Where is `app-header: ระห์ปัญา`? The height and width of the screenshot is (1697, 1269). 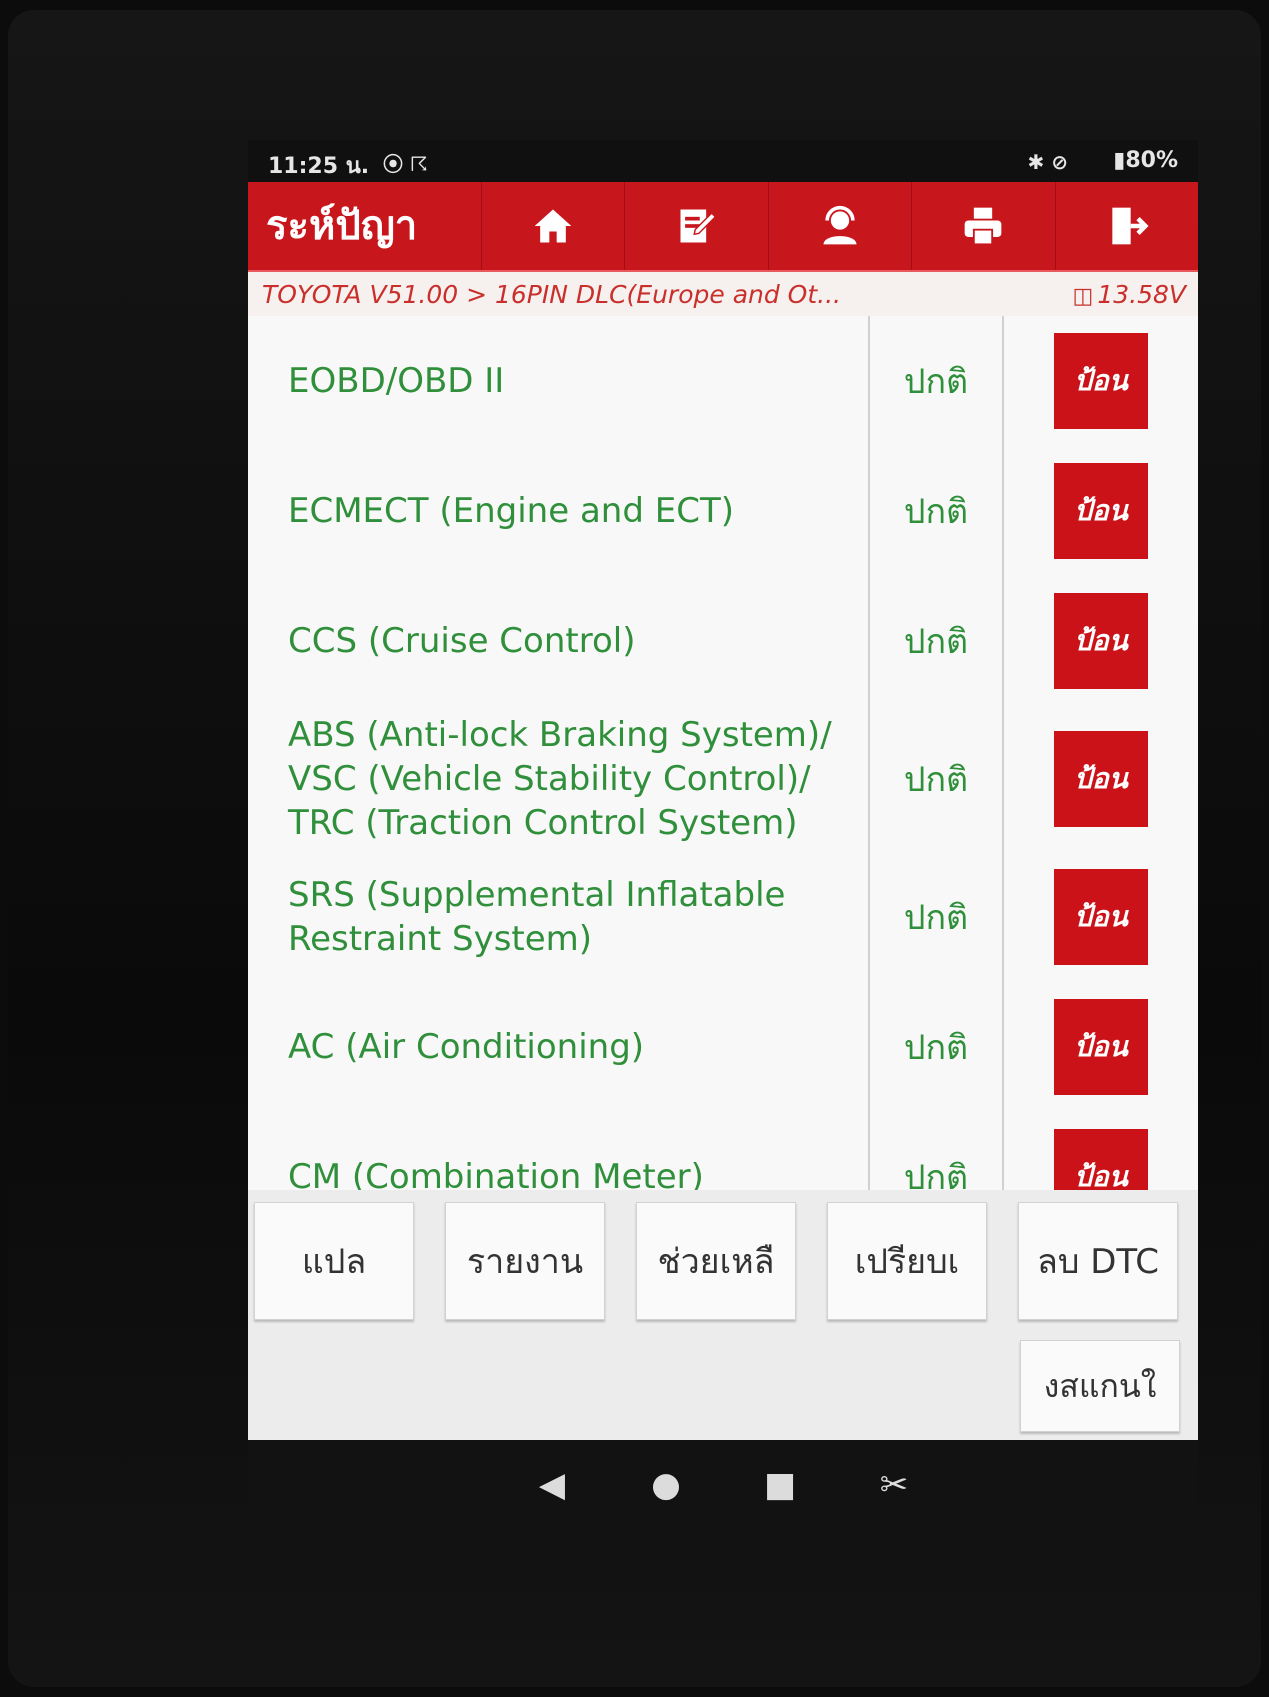
app-header: ระห์ปัญา is located at coordinates (723, 227).